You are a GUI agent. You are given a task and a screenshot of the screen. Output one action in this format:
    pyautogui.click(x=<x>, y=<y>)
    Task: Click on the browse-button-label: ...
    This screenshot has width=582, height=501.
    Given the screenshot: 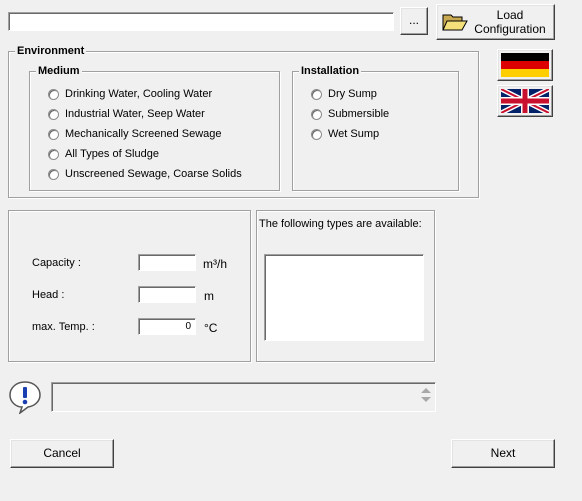 What is the action you would take?
    pyautogui.click(x=413, y=20)
    